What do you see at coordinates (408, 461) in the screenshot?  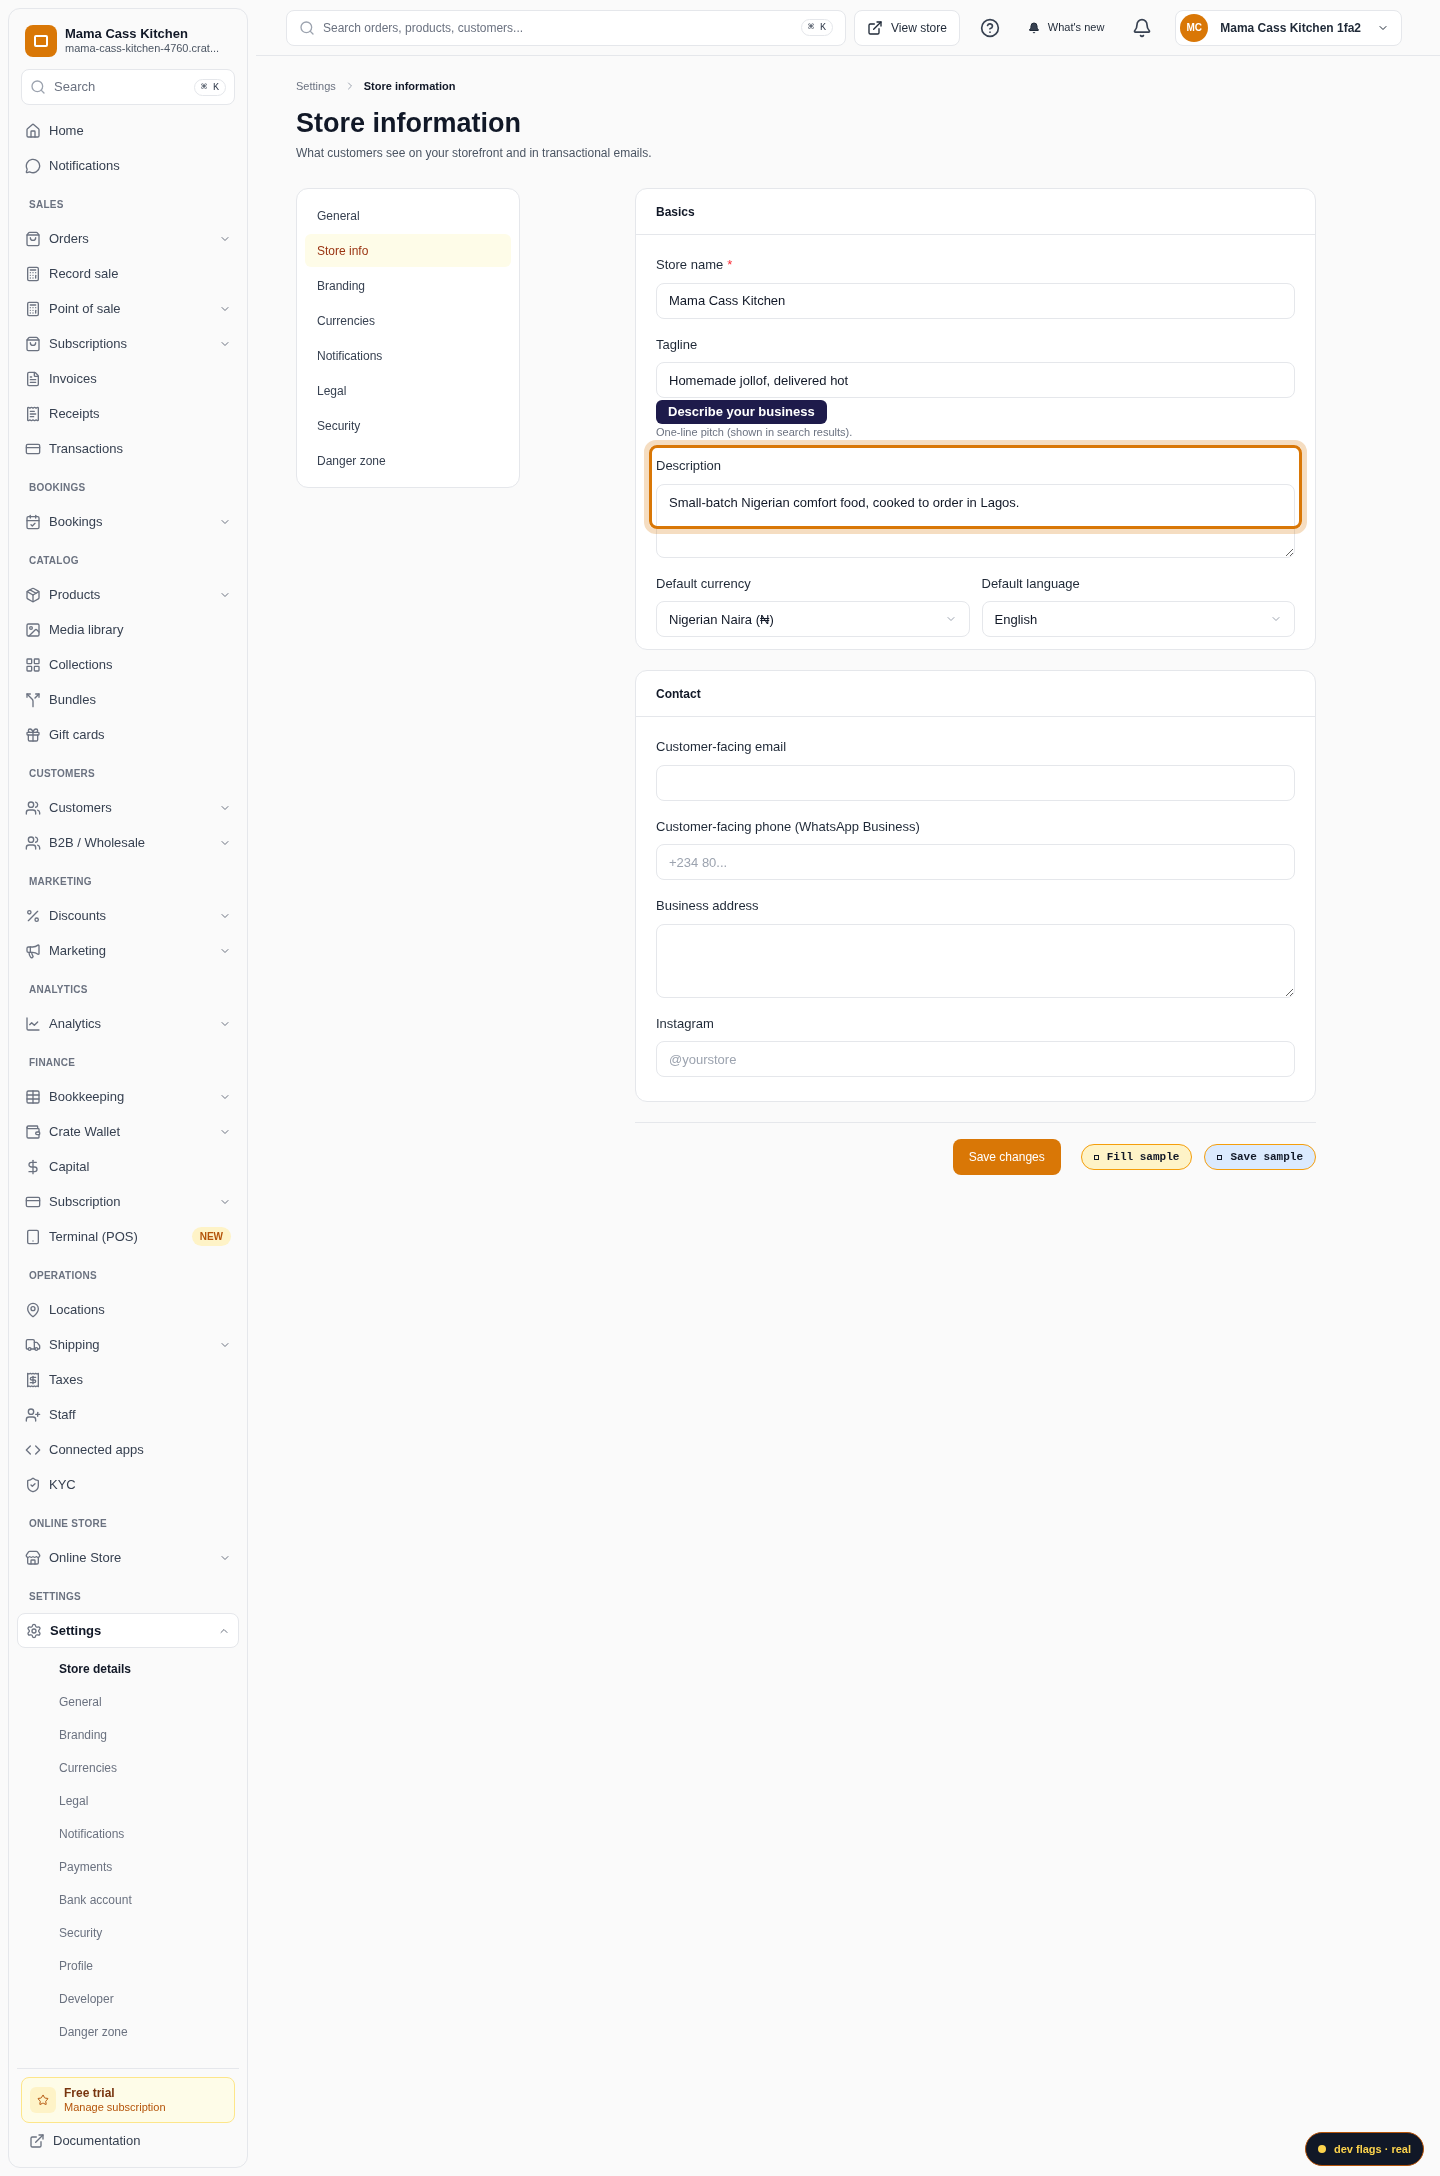 I see `settings-nav-item: Danger zone` at bounding box center [408, 461].